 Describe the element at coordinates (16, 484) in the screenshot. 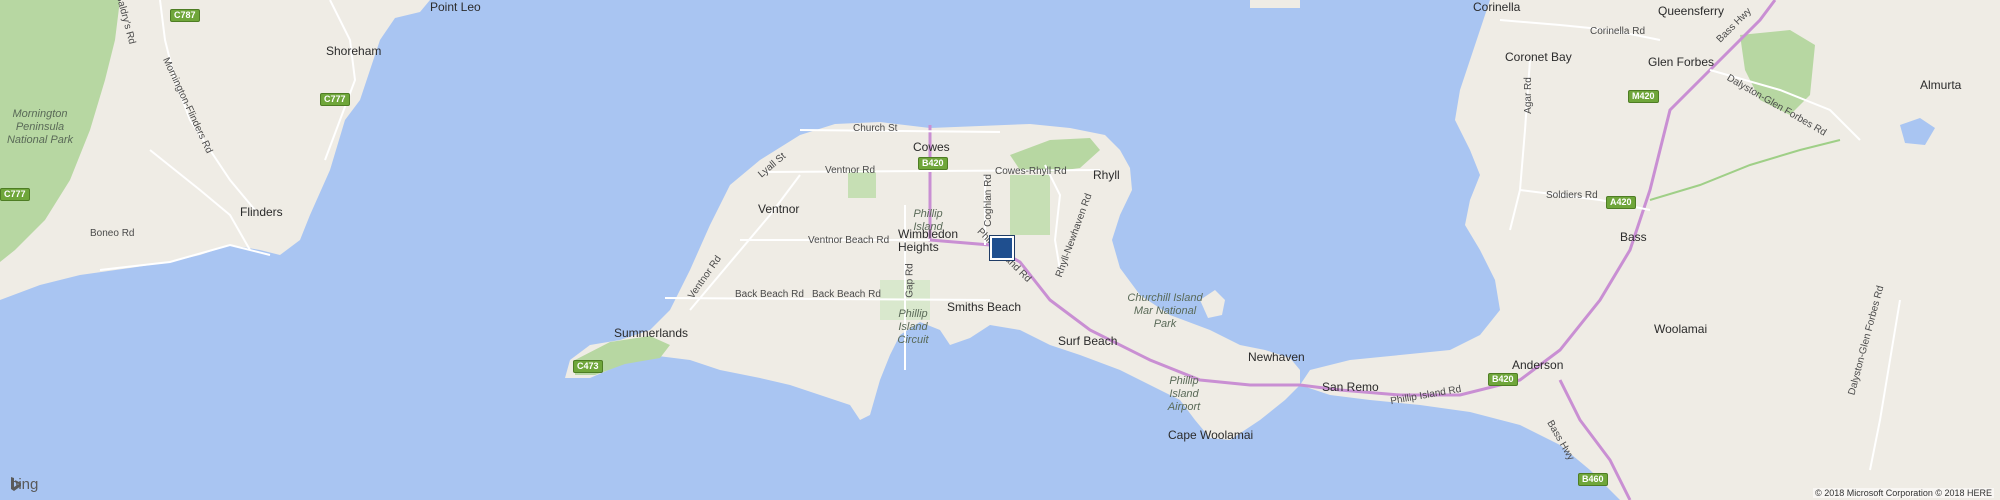

I see `bing-icon` at that location.